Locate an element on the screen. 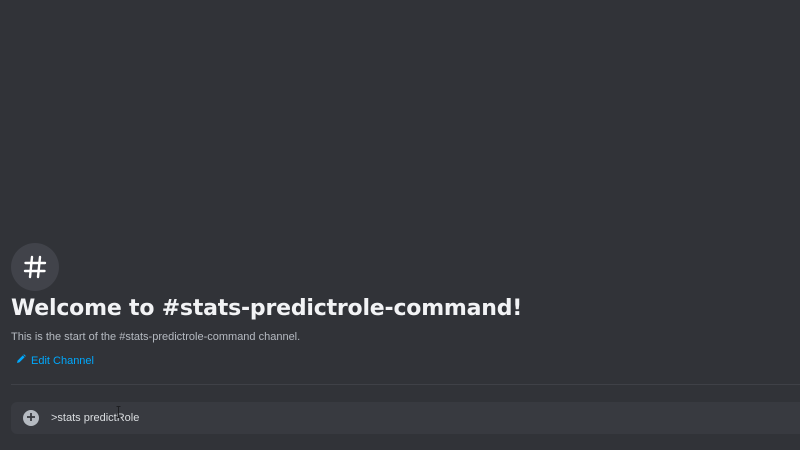 Image resolution: width=800 pixels, height=450 pixels. channel-avatar is located at coordinates (35, 267).